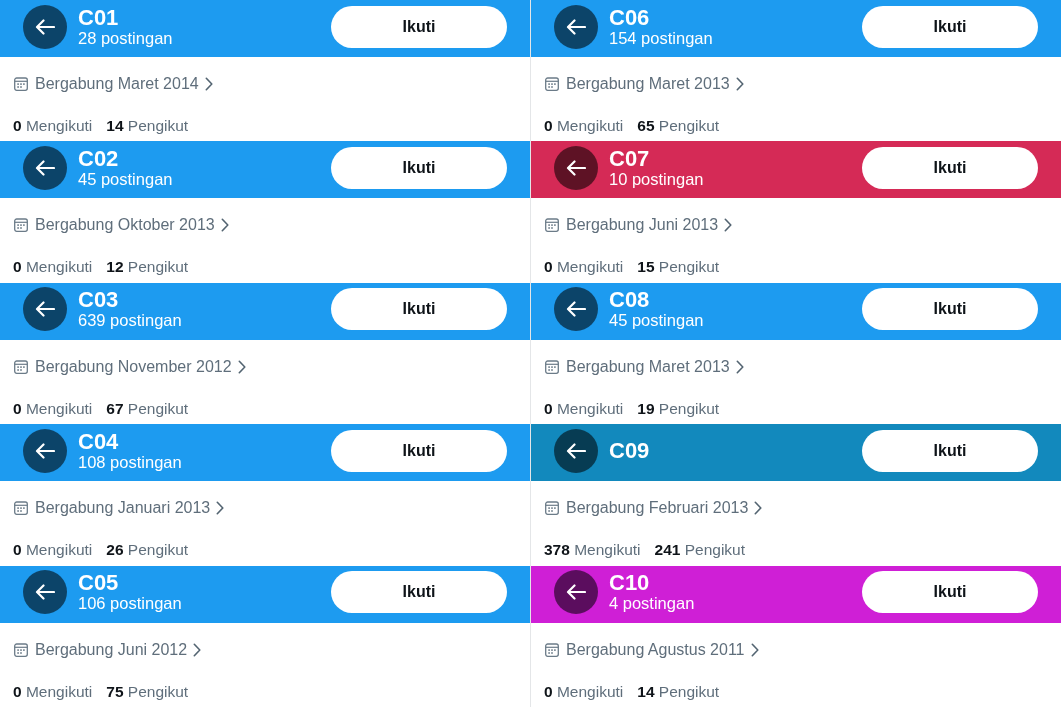  What do you see at coordinates (654, 508) in the screenshot?
I see `joined-date-link: Bergabung Februari 2013` at bounding box center [654, 508].